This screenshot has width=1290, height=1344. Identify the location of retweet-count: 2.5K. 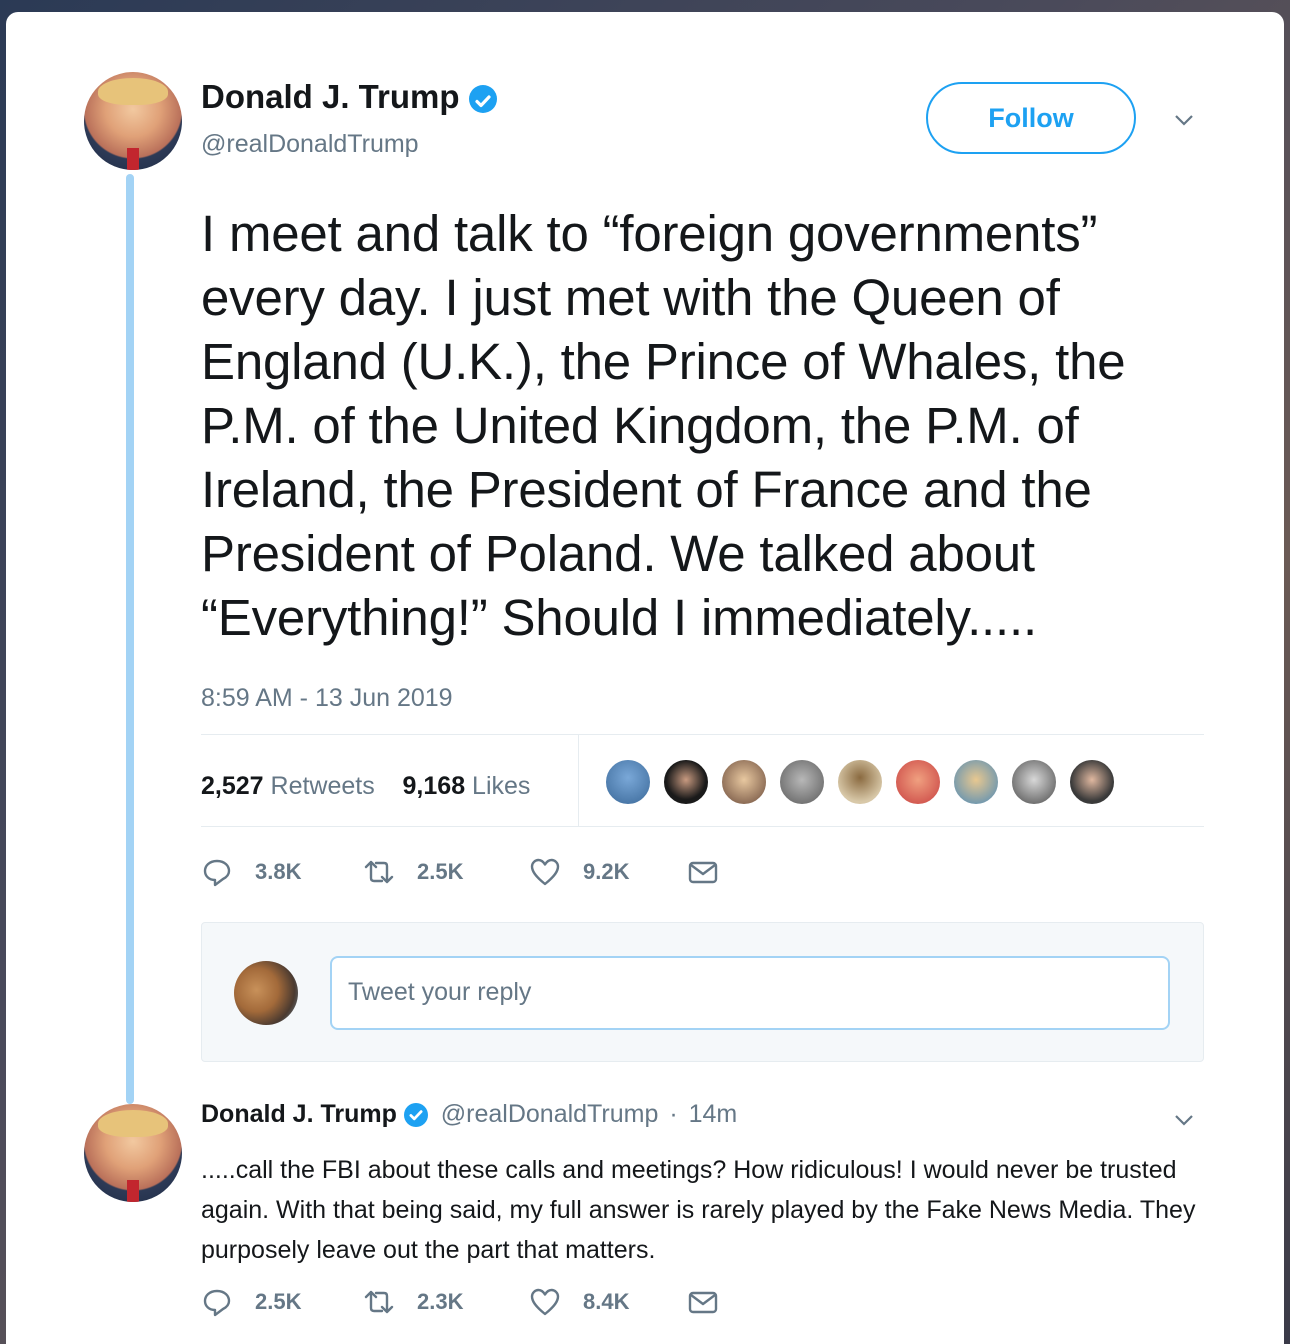
(440, 871).